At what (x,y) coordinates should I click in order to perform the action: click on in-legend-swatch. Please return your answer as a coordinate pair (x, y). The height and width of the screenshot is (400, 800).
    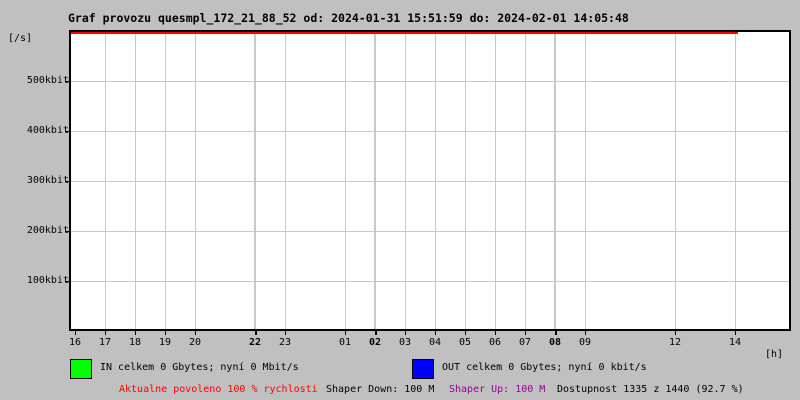
    Looking at the image, I should click on (81, 369).